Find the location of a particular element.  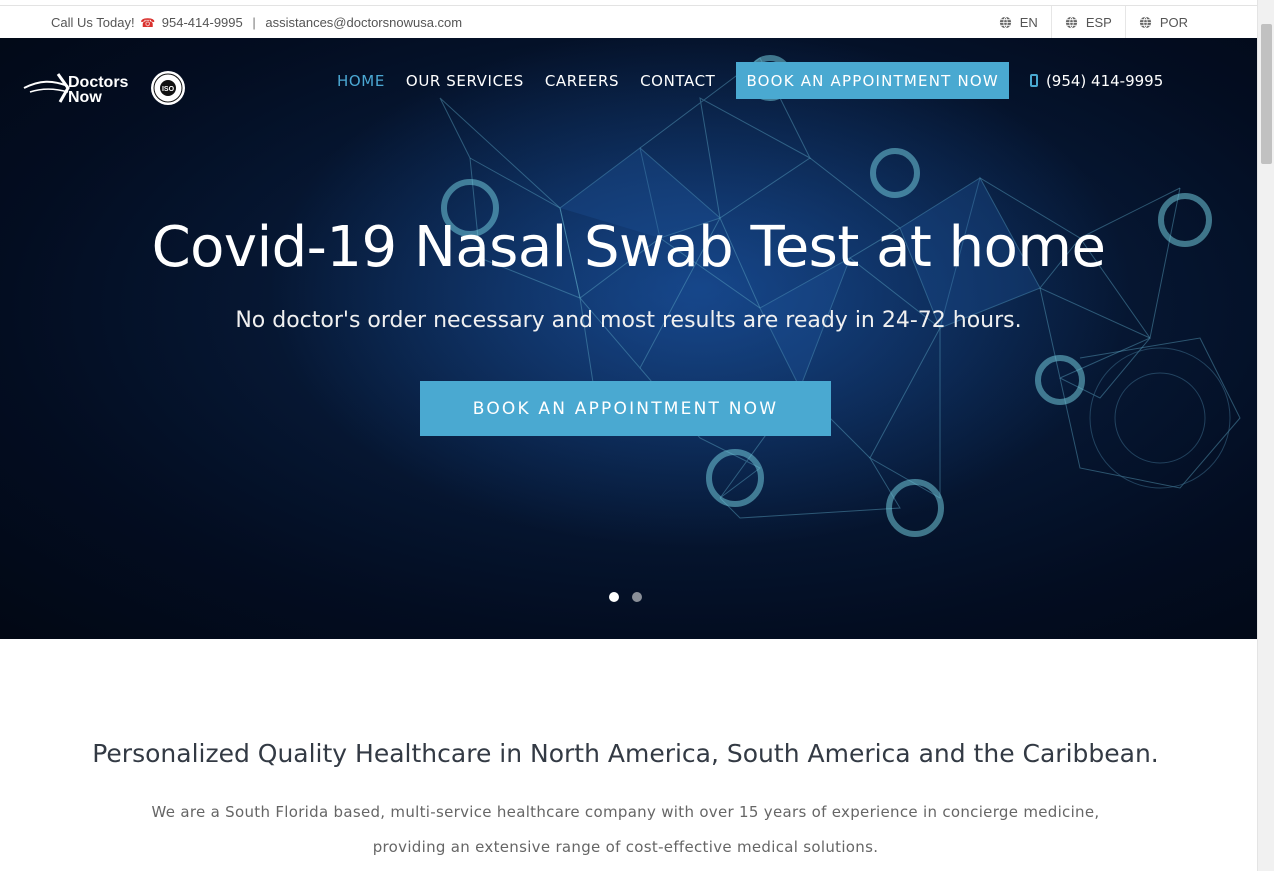

hero-book-appointment-button: BOOK AN APPOINTMENT NOW is located at coordinates (625, 408).